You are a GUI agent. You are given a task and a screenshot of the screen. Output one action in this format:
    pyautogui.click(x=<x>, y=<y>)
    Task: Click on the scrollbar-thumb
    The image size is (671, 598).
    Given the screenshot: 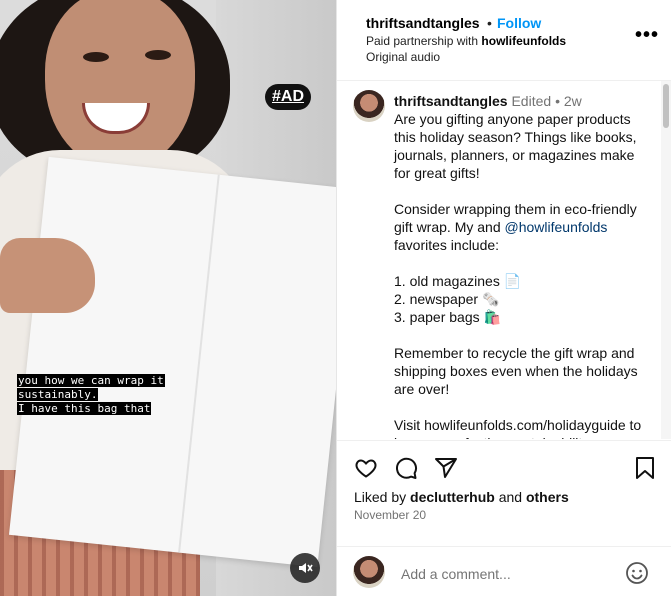 What is the action you would take?
    pyautogui.click(x=666, y=106)
    